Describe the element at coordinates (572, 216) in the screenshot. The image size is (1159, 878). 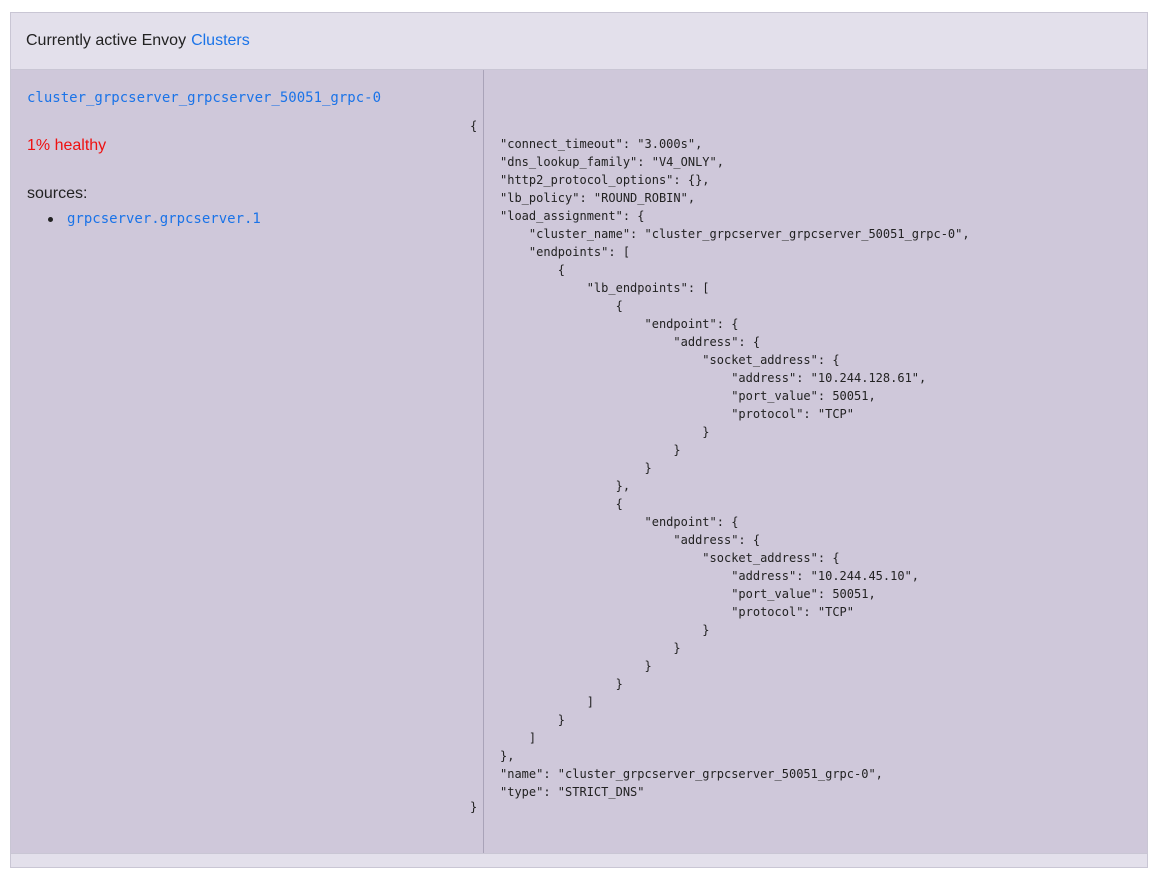
I see `config-line: "load_assignment": {` at that location.